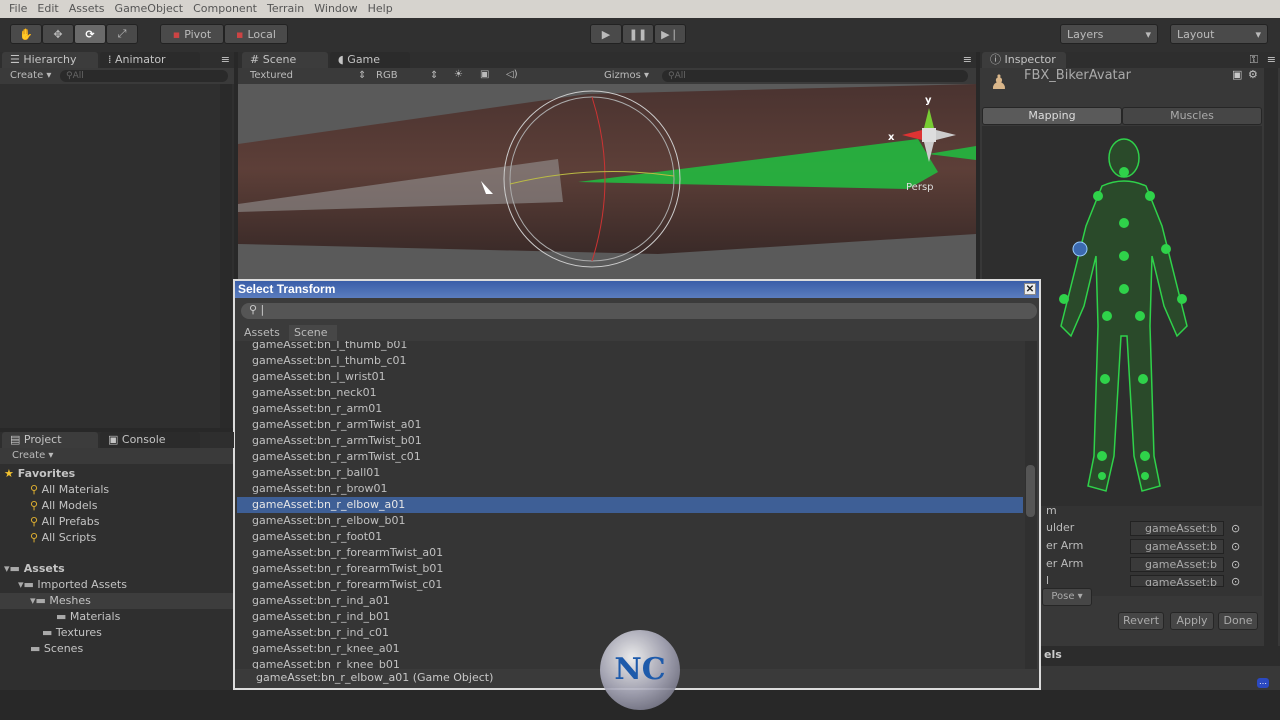  Describe the element at coordinates (1024, 60) in the screenshot. I see `tab-inspector: ⓘ Inspector` at that location.